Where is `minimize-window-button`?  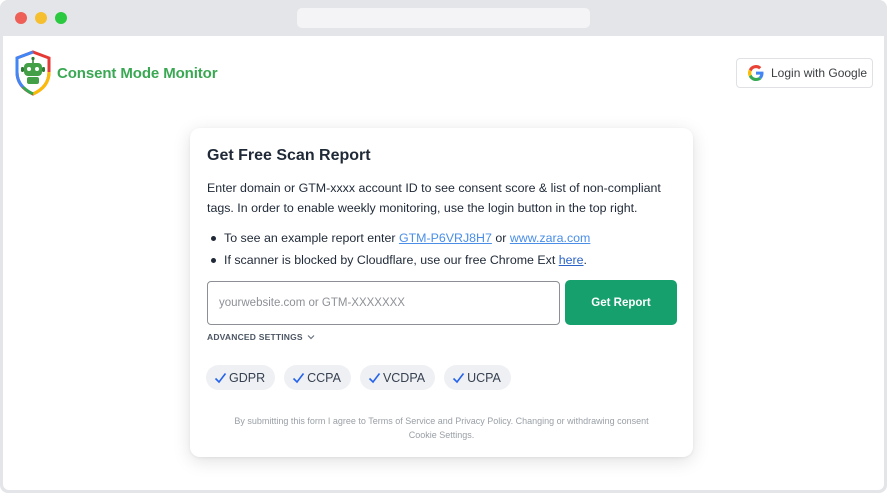
minimize-window-button is located at coordinates (41, 18).